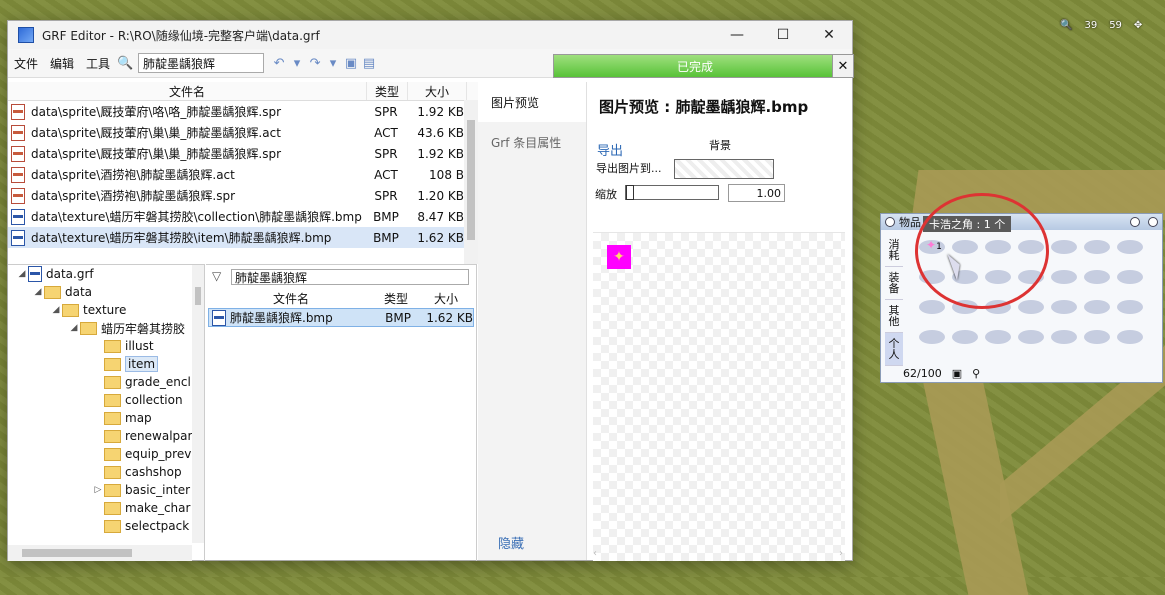 Image resolution: width=1165 pixels, height=595 pixels. I want to click on tree-node-illust: illust, so click(106, 346).